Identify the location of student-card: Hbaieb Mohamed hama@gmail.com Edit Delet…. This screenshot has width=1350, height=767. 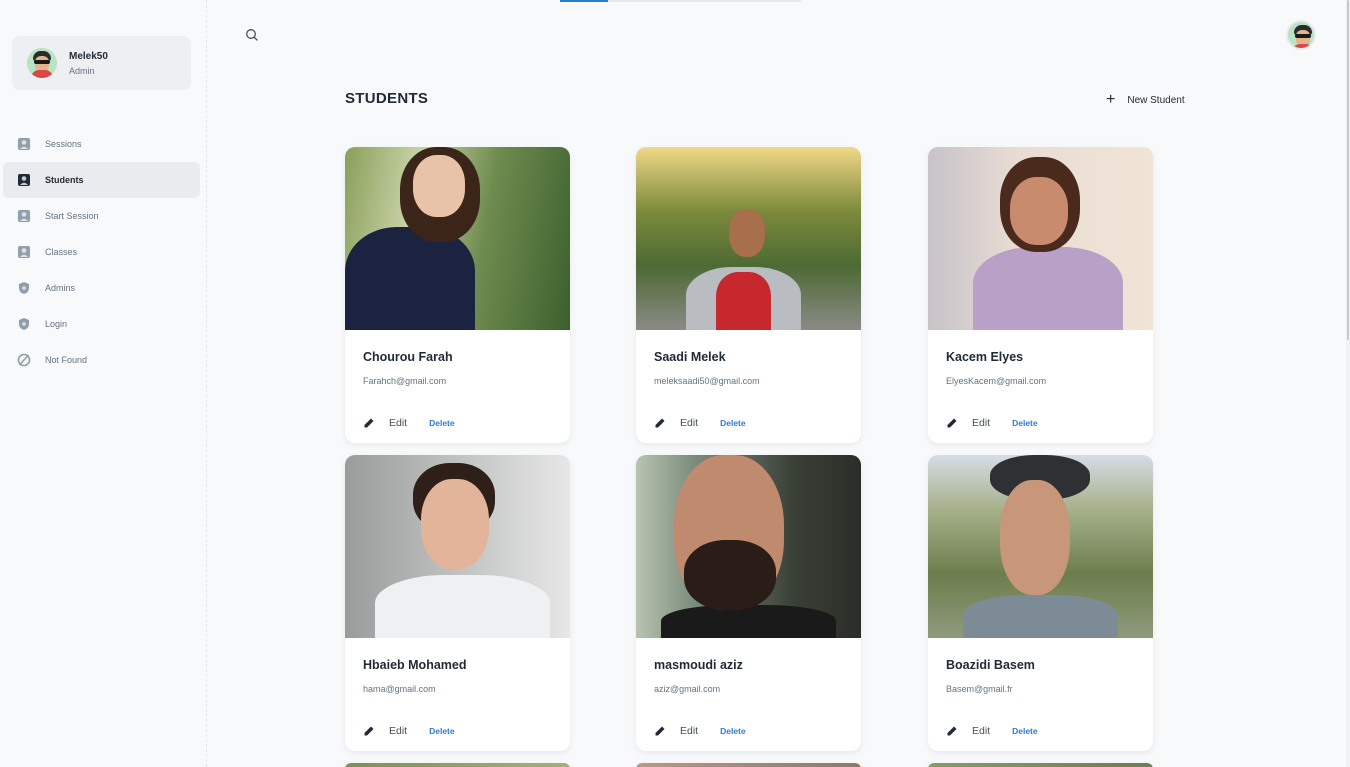
(457, 603).